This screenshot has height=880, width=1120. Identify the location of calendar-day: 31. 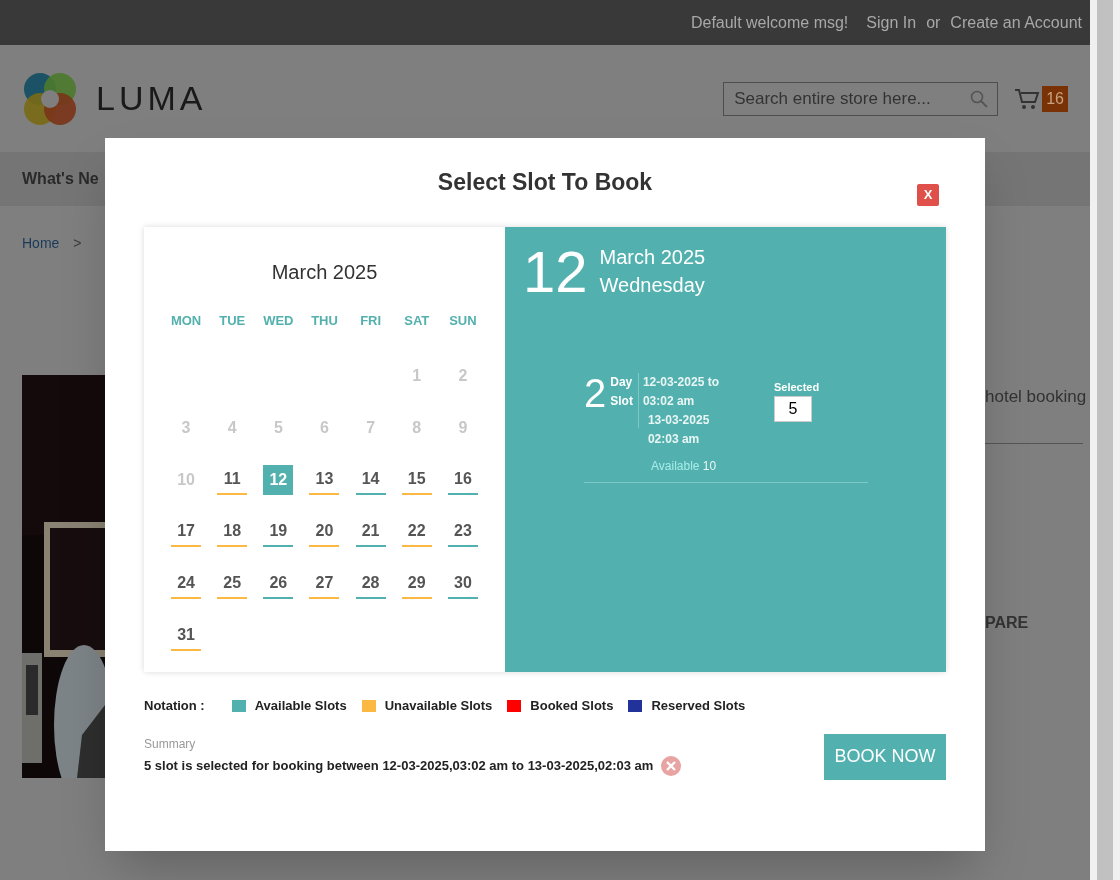
(186, 636).